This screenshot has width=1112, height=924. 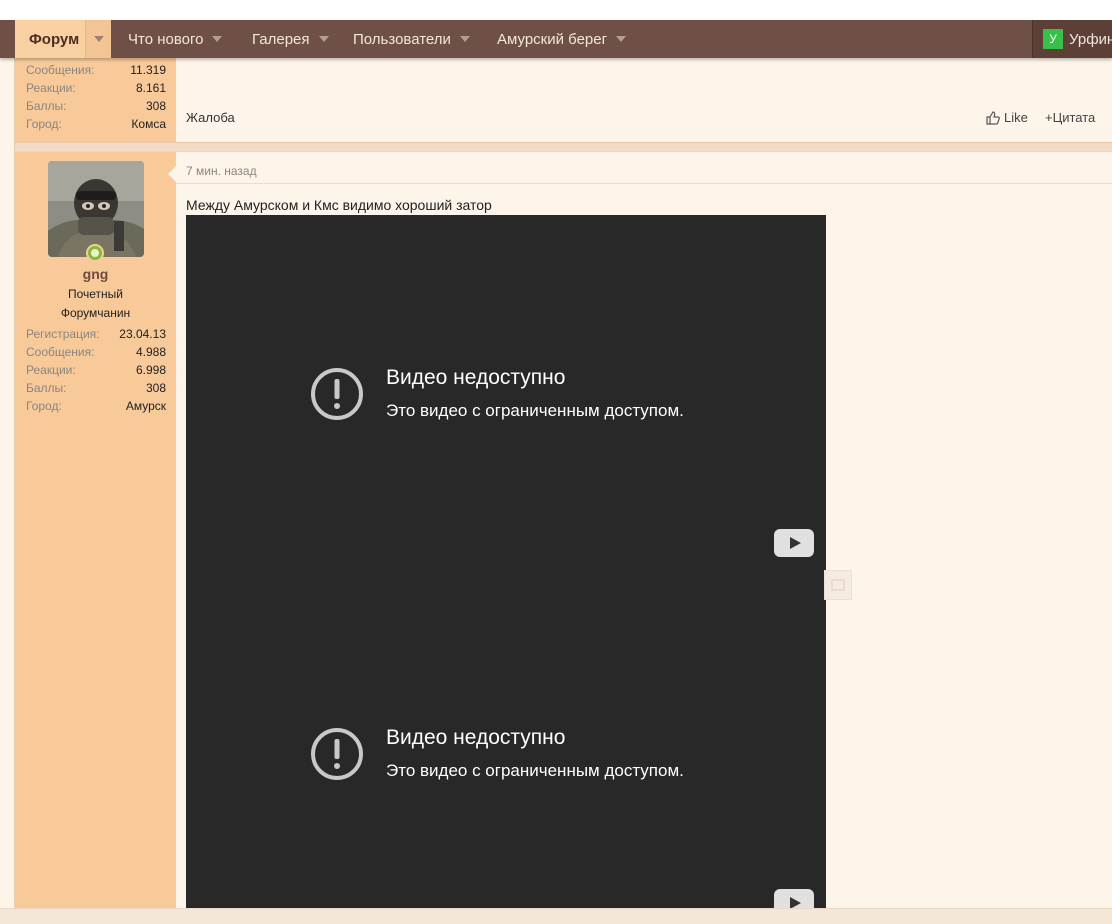 I want to click on stat-value: 6.998, so click(x=150, y=370).